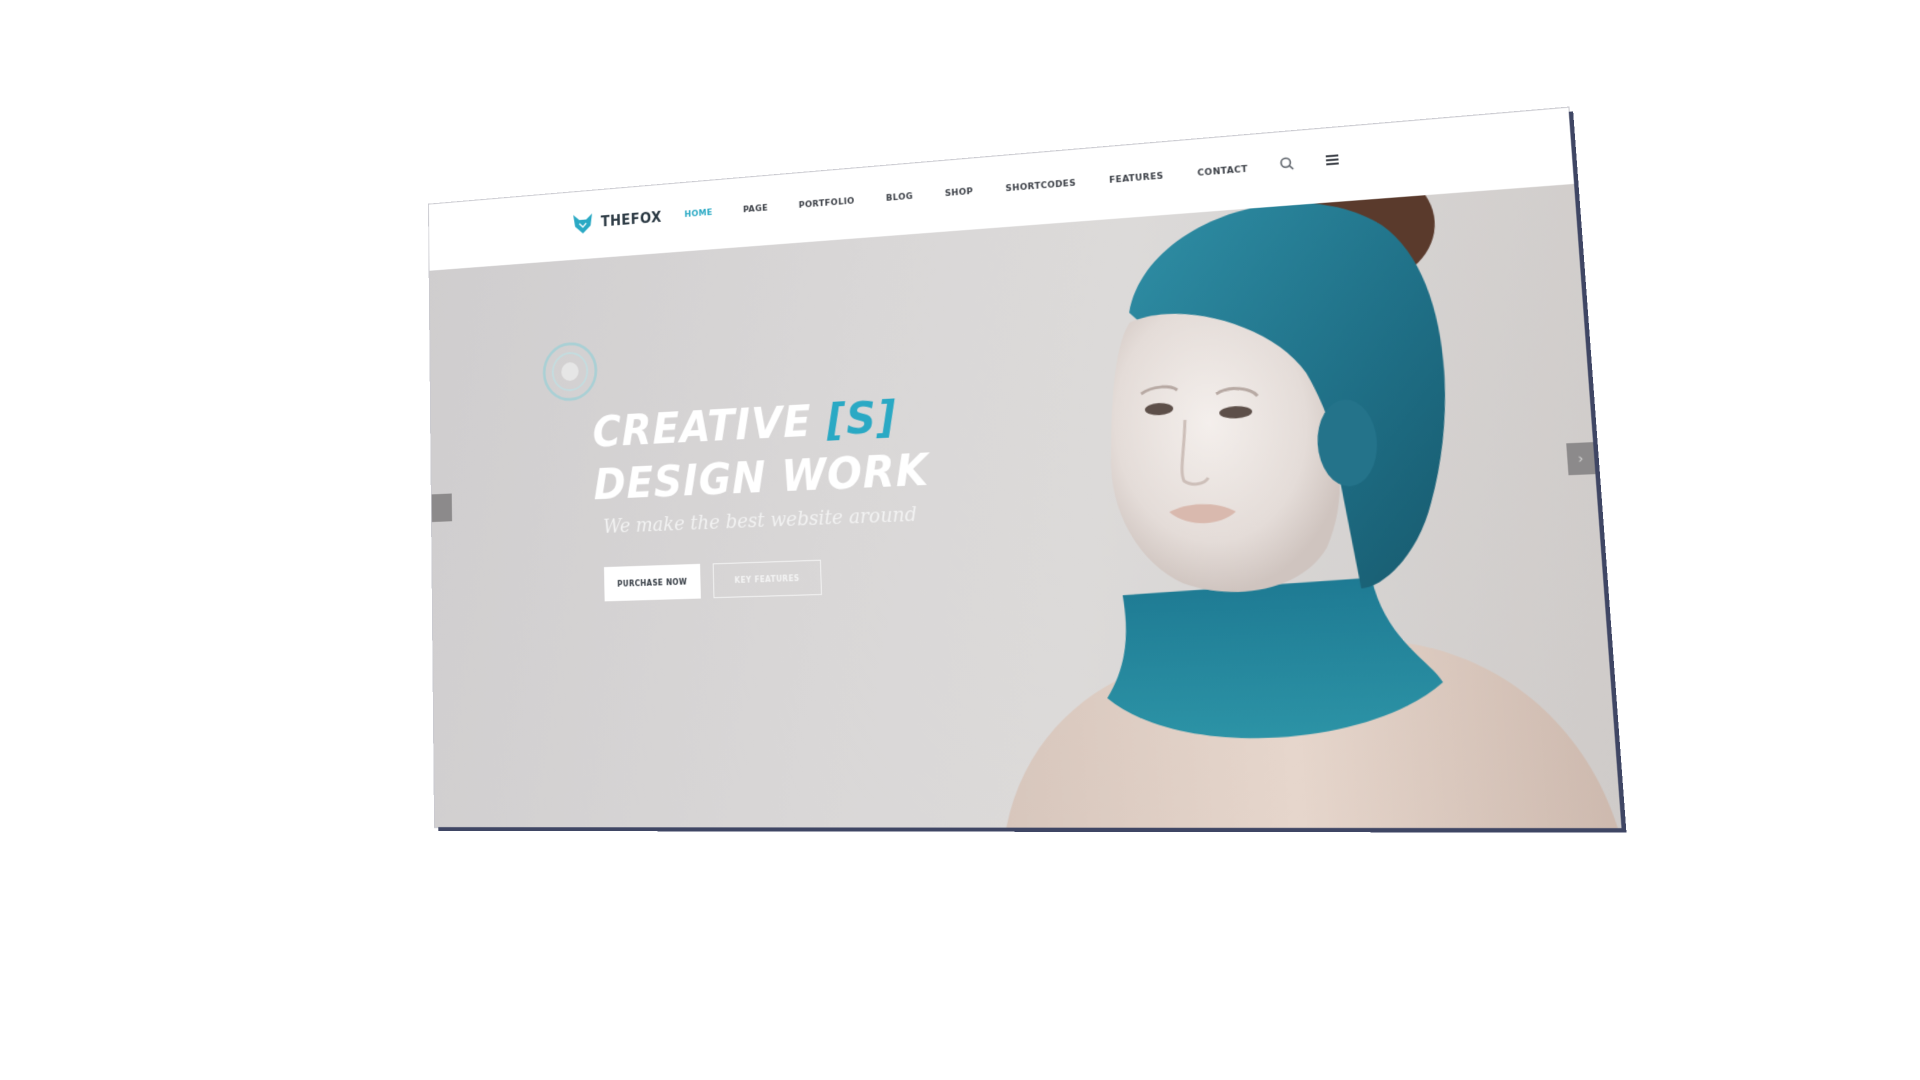 This screenshot has width=1920, height=1080. Describe the element at coordinates (1040, 186) in the screenshot. I see `nav-item-shortcodes: SHORTCODES` at that location.